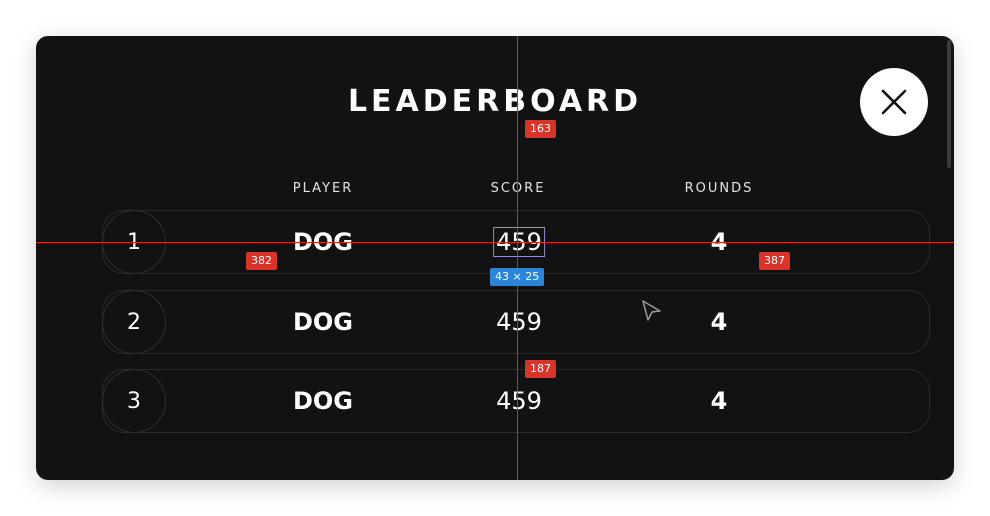  I want to click on close-button, so click(894, 102).